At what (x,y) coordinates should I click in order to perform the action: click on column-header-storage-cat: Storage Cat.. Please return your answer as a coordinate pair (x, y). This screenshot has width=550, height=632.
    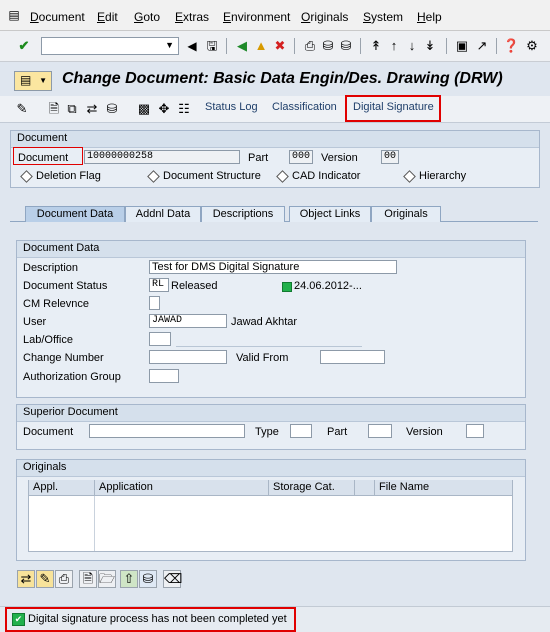
    Looking at the image, I should click on (312, 488).